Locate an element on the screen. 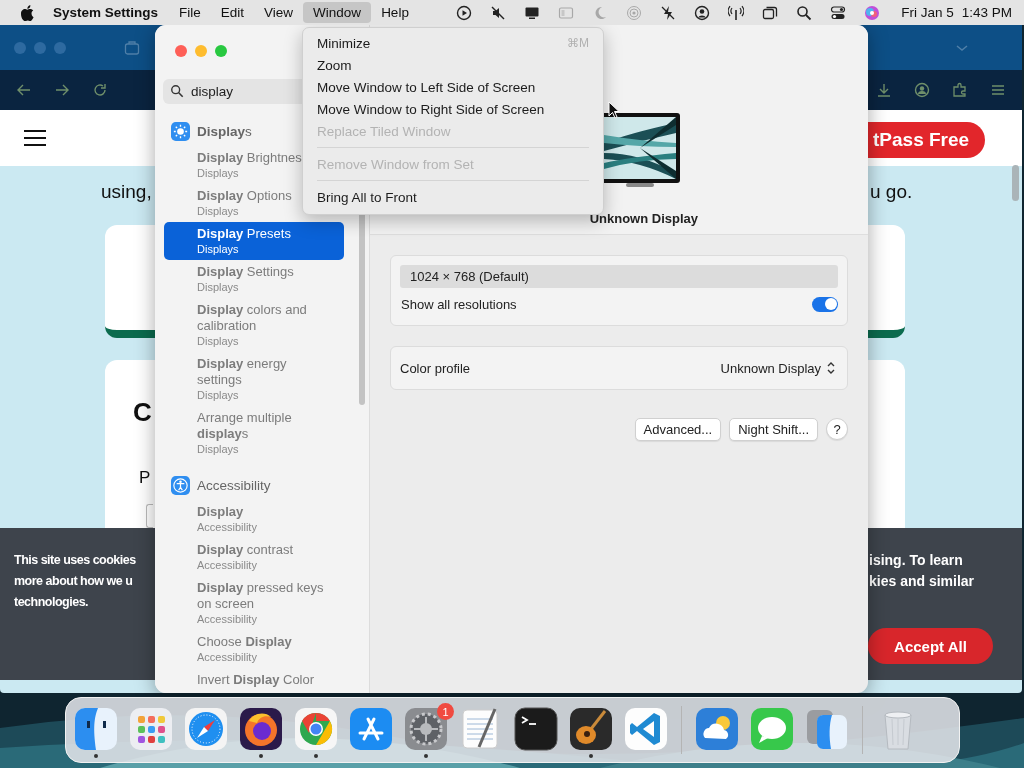 The height and width of the screenshot is (768, 1024). close-button is located at coordinates (181, 51).